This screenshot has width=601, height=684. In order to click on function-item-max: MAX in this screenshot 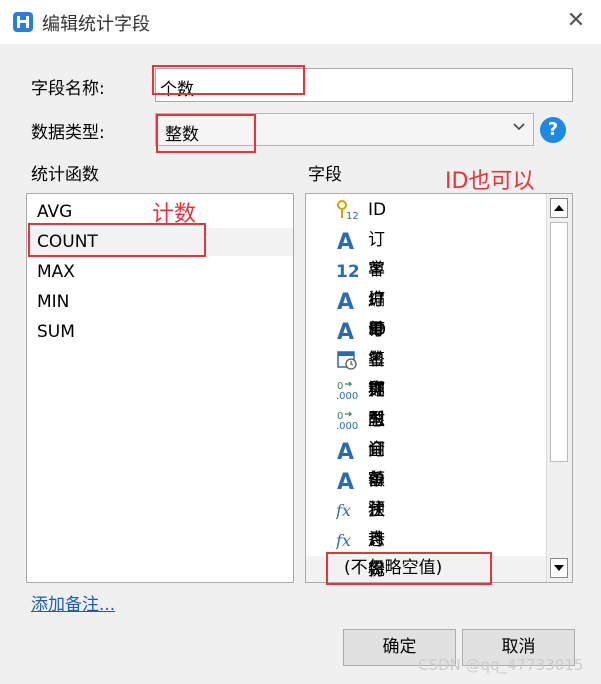, I will do `click(56, 272)`.